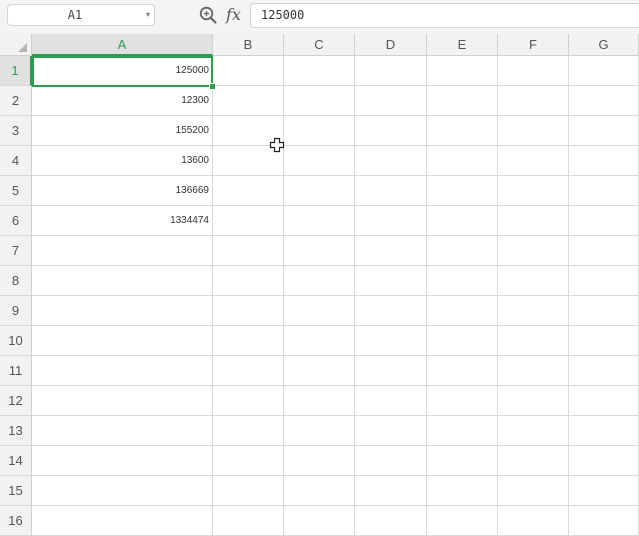 The width and height of the screenshot is (639, 536). I want to click on cell-g3, so click(604, 131).